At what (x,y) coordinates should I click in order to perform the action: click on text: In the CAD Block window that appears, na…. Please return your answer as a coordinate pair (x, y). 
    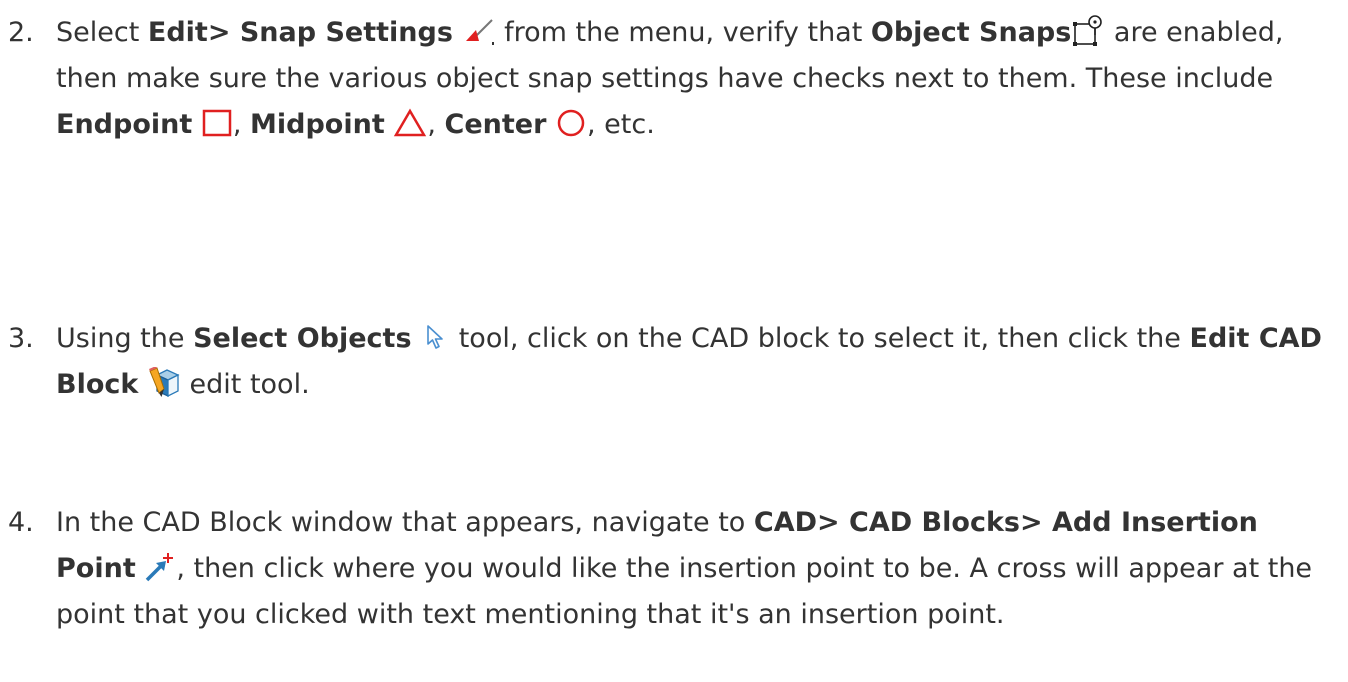
    Looking at the image, I should click on (405, 522).